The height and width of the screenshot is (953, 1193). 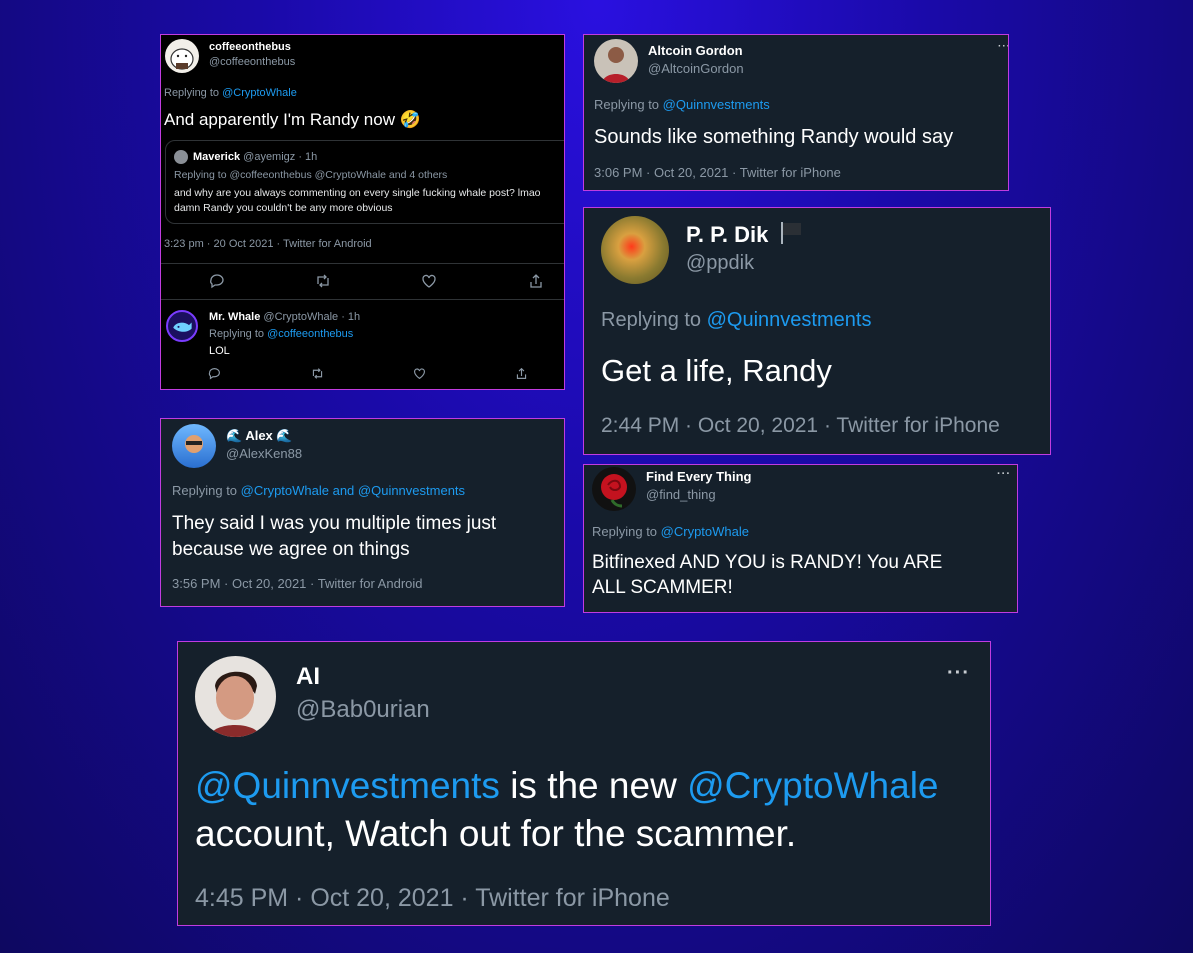 What do you see at coordinates (291, 549) in the screenshot?
I see `tweet-text-line2: because we agree on things` at bounding box center [291, 549].